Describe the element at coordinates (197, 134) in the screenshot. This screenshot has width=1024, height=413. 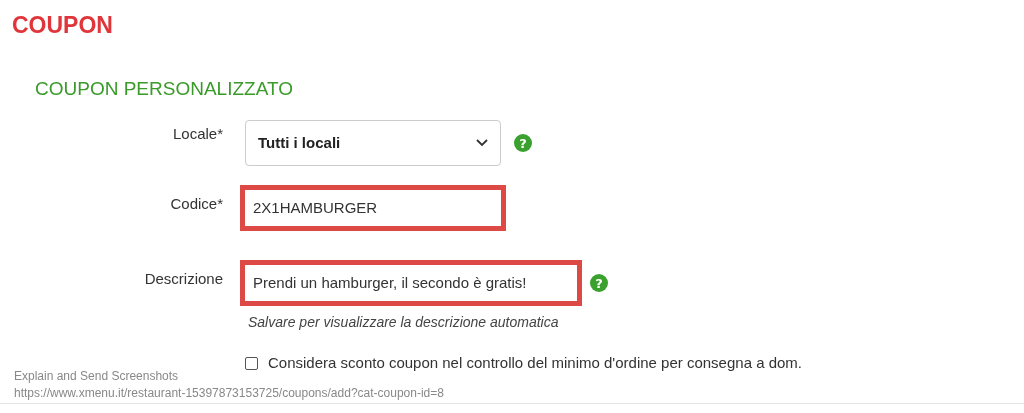
I see `field-label: Locale*` at that location.